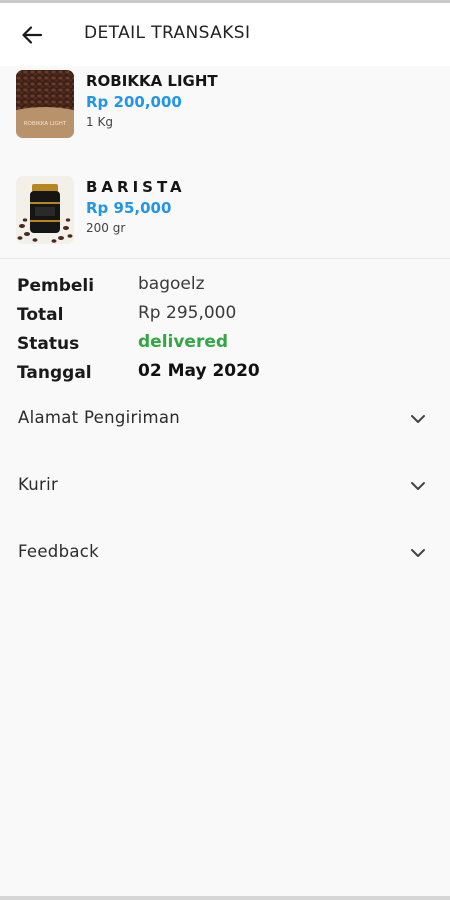 The height and width of the screenshot is (900, 450). I want to click on total-label: Total, so click(40, 315).